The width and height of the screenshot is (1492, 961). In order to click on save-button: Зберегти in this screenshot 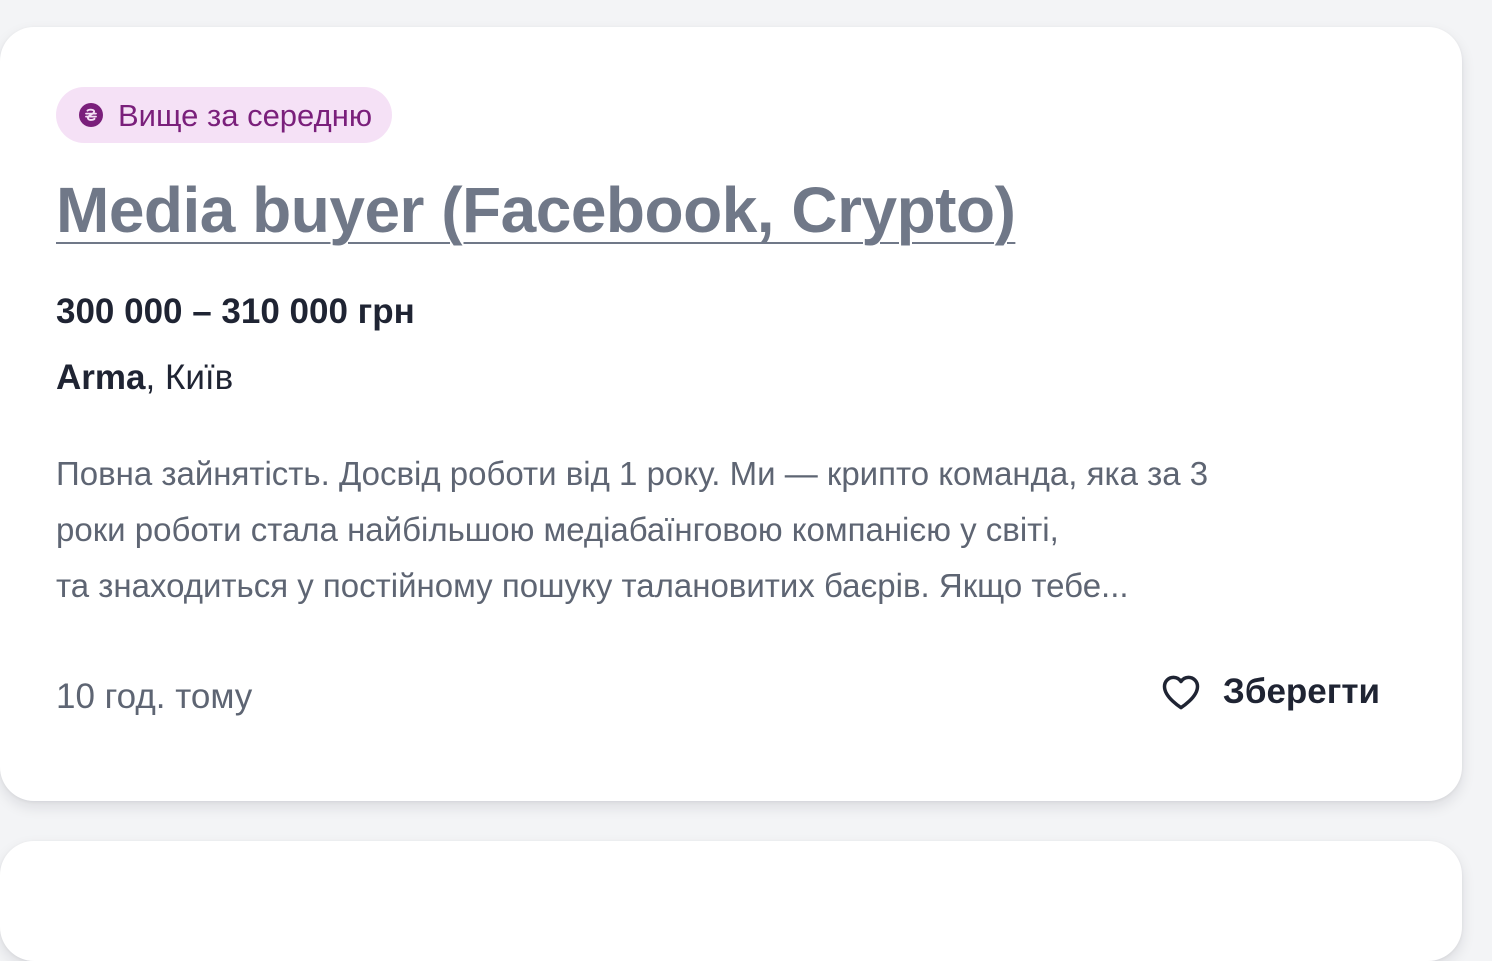, I will do `click(1269, 692)`.